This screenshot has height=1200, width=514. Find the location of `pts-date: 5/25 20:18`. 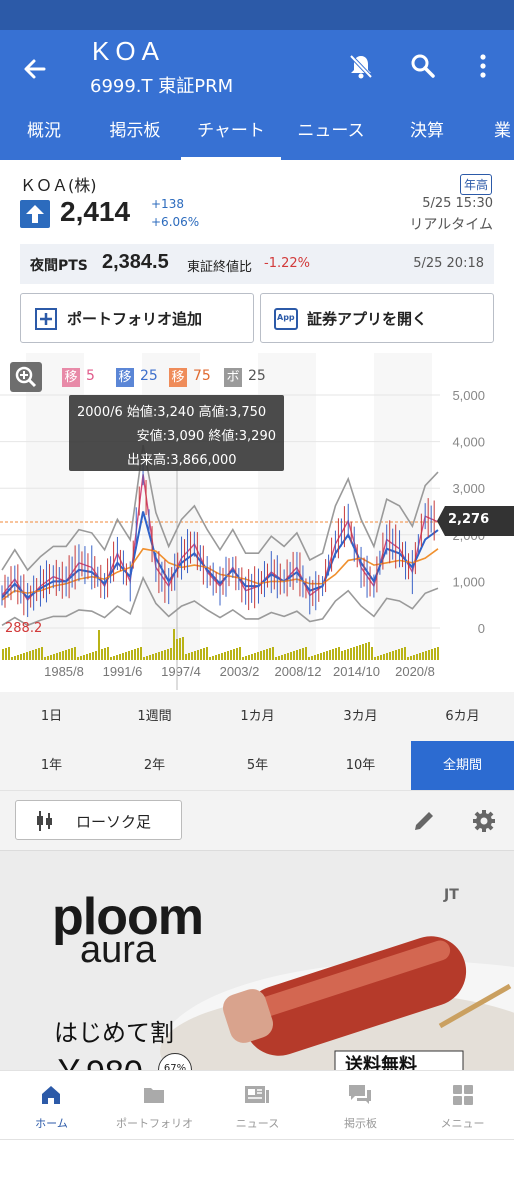

pts-date: 5/25 20:18 is located at coordinates (448, 263).